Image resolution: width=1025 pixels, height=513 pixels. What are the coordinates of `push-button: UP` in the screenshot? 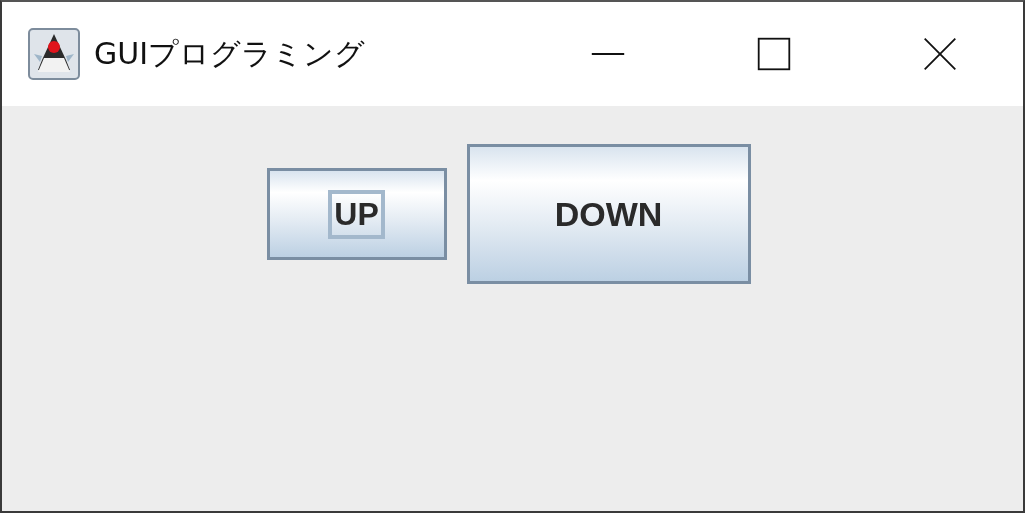 It's located at (356, 214).